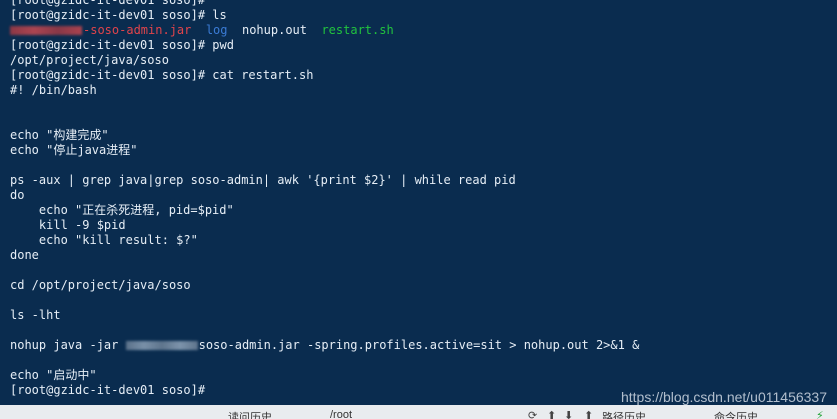 The width and height of the screenshot is (837, 419). I want to click on lightning-icon: ⚡, so click(820, 414).